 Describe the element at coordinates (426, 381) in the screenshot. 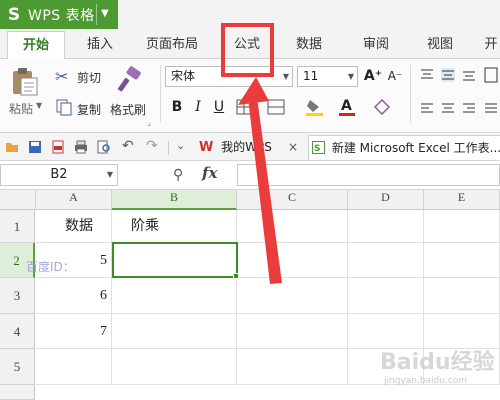

I see `baidu-watermark-url: jingyan.baidu.com` at that location.